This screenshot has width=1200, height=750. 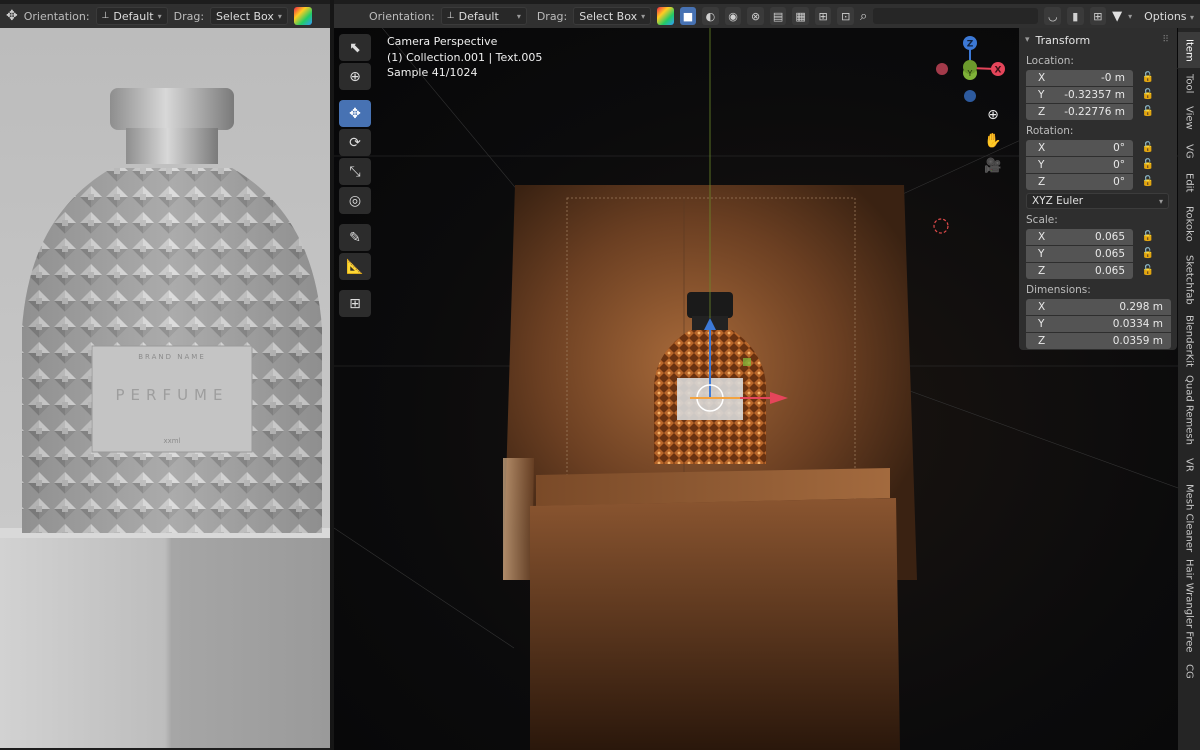 I want to click on rotation-y-row: Y 0° 🔓, so click(x=1098, y=164).